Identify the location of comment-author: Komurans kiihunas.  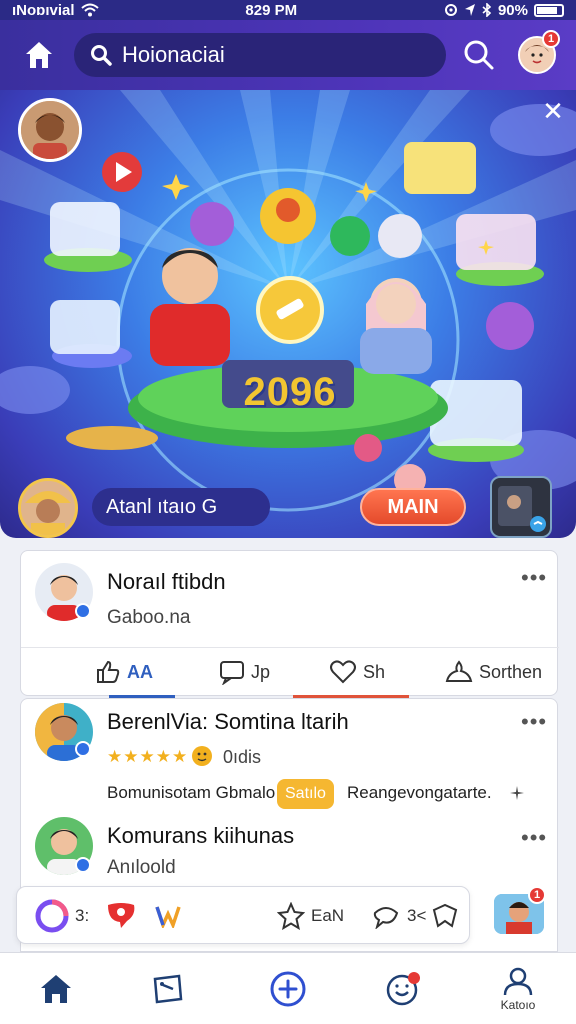
(200, 836).